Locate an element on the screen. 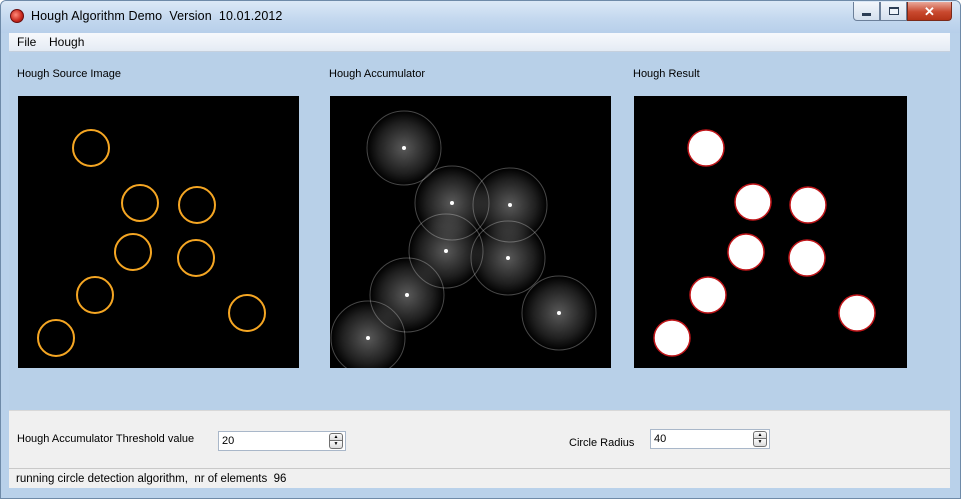 The height and width of the screenshot is (499, 961). menu-bar: File Hough is located at coordinates (479, 42).